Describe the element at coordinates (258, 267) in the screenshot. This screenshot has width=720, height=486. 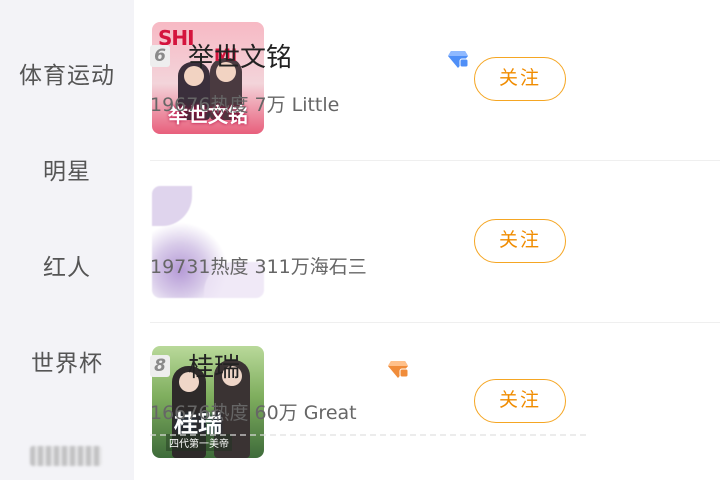
I see `item-stats: 19731热度 311万海石三` at that location.